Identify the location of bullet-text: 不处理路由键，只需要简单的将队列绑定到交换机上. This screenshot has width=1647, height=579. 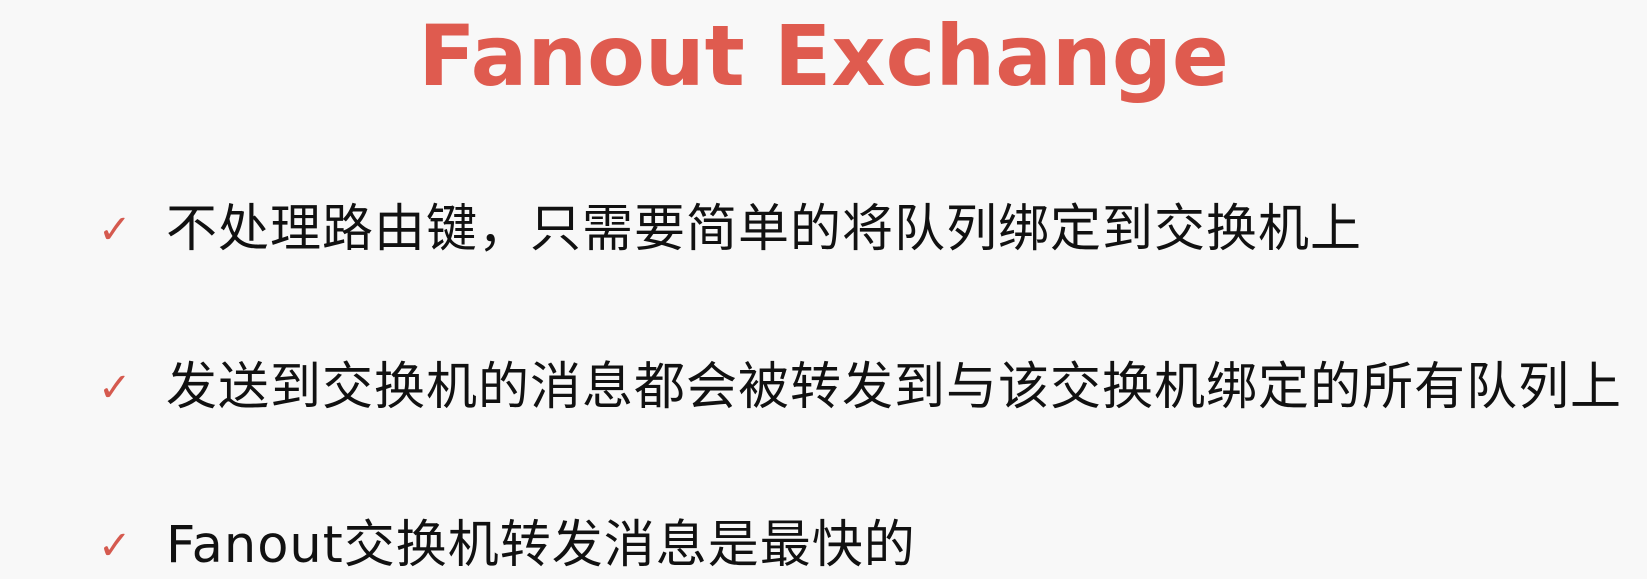
(764, 229).